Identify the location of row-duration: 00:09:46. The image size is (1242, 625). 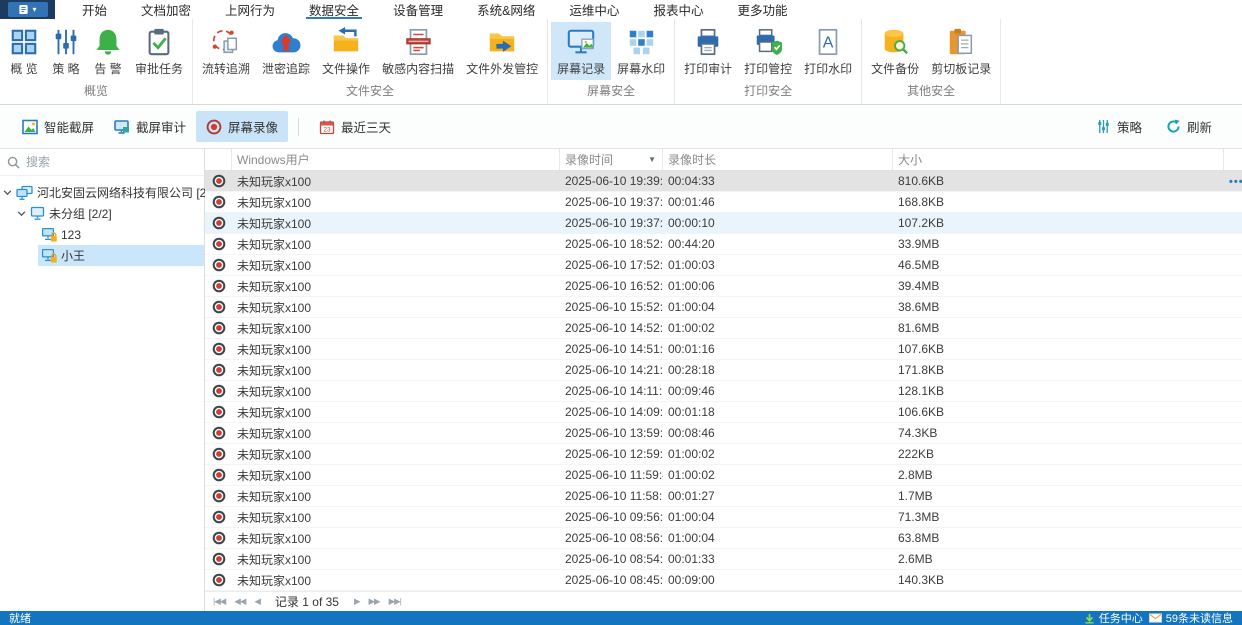
(691, 391).